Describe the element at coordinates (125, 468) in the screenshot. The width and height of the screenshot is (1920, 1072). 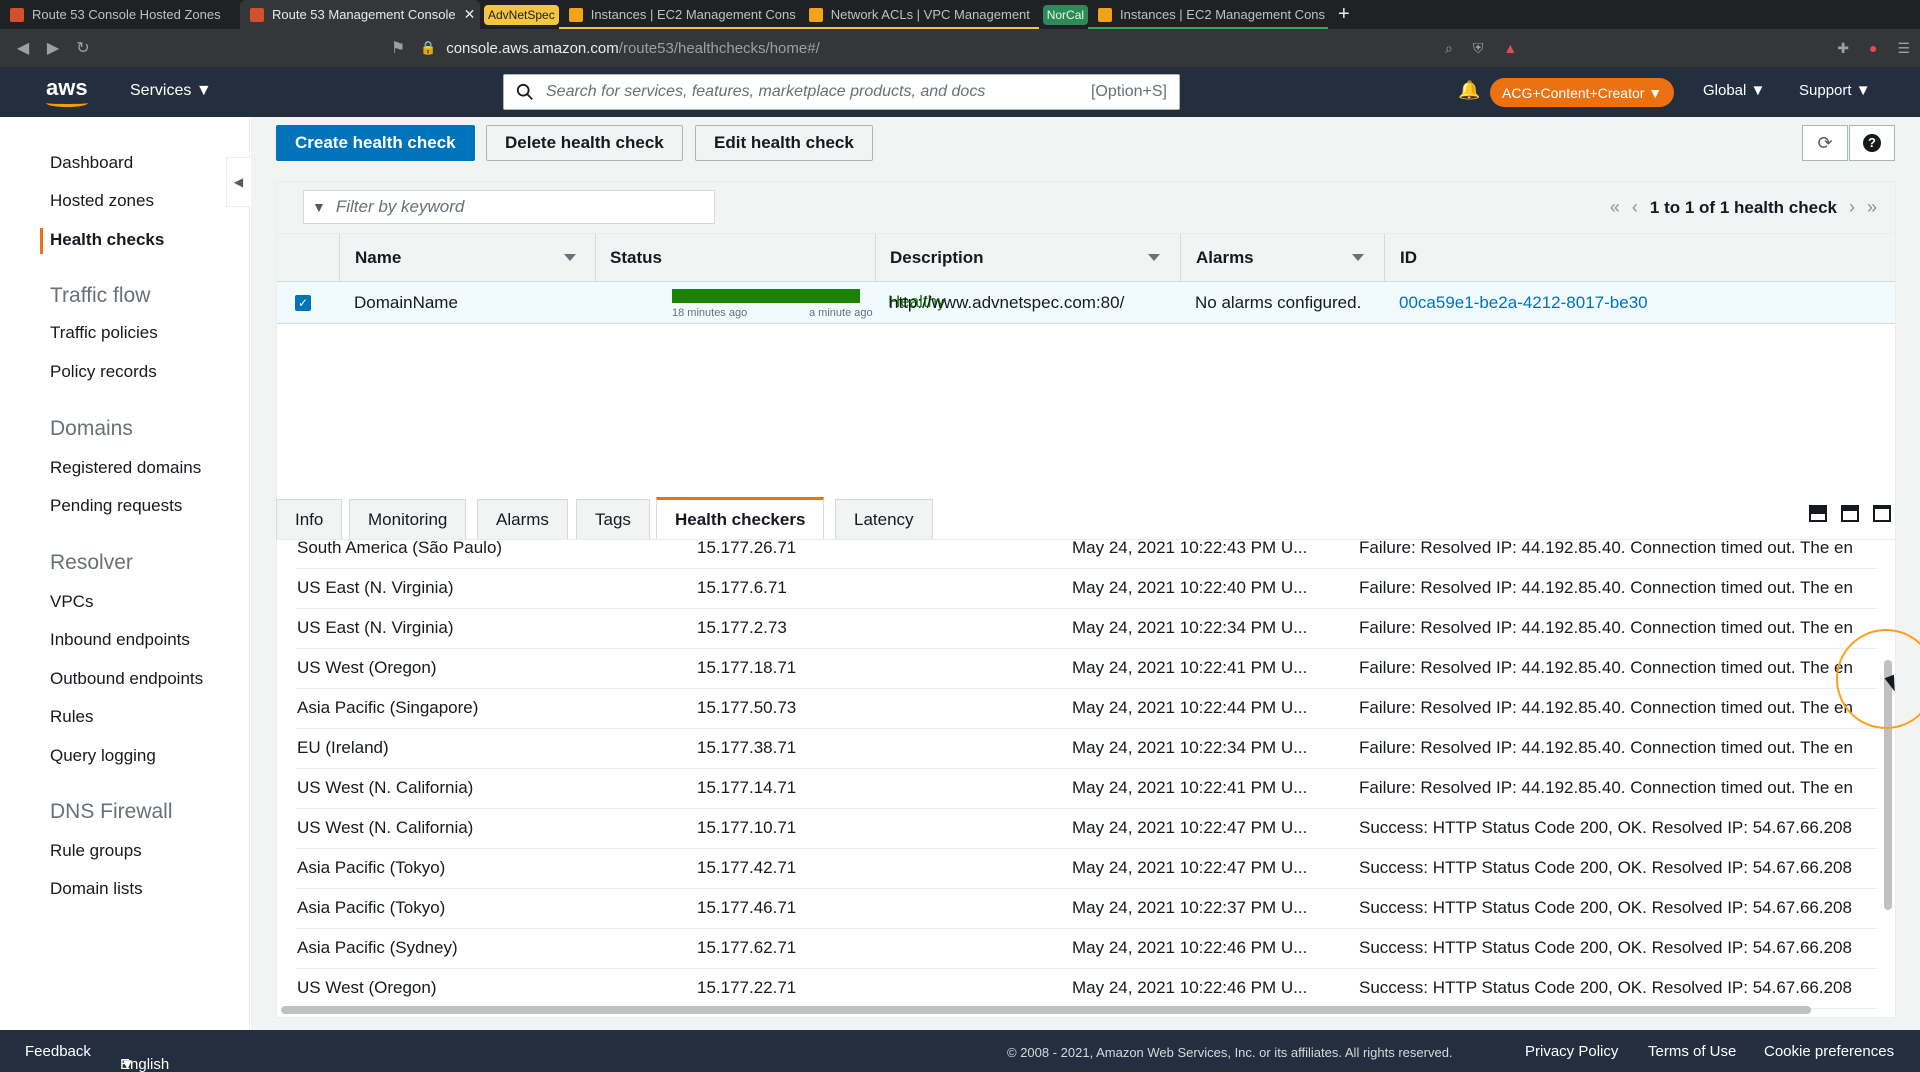
I see `sidebar-item-registered-domains: Registered domains` at that location.